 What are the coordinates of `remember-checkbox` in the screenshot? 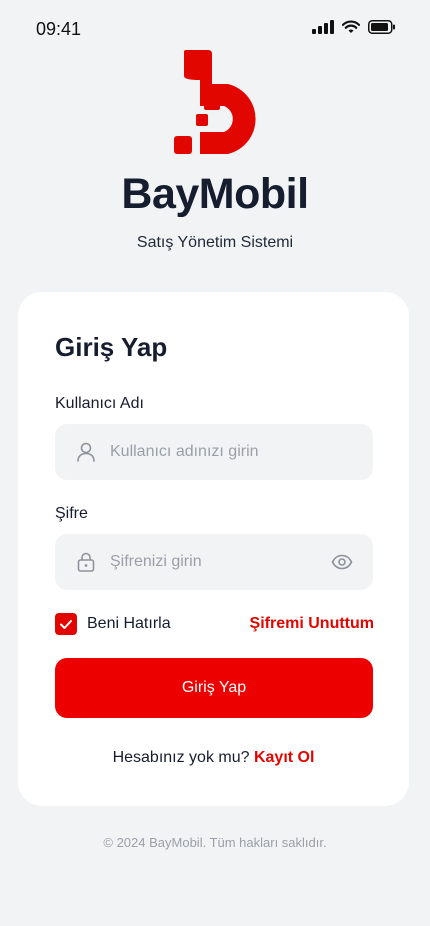 It's located at (66, 624).